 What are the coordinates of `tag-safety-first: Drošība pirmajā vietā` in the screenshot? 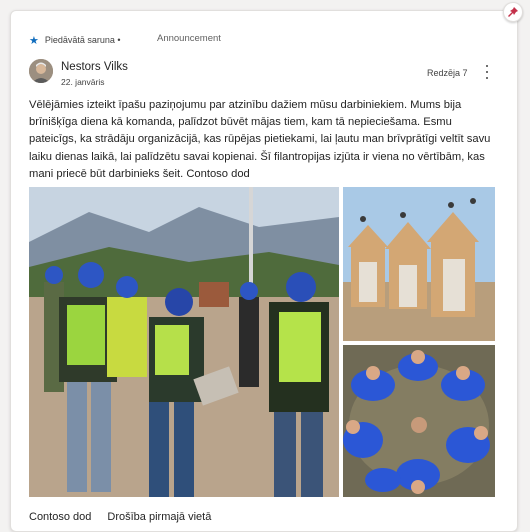 It's located at (159, 517).